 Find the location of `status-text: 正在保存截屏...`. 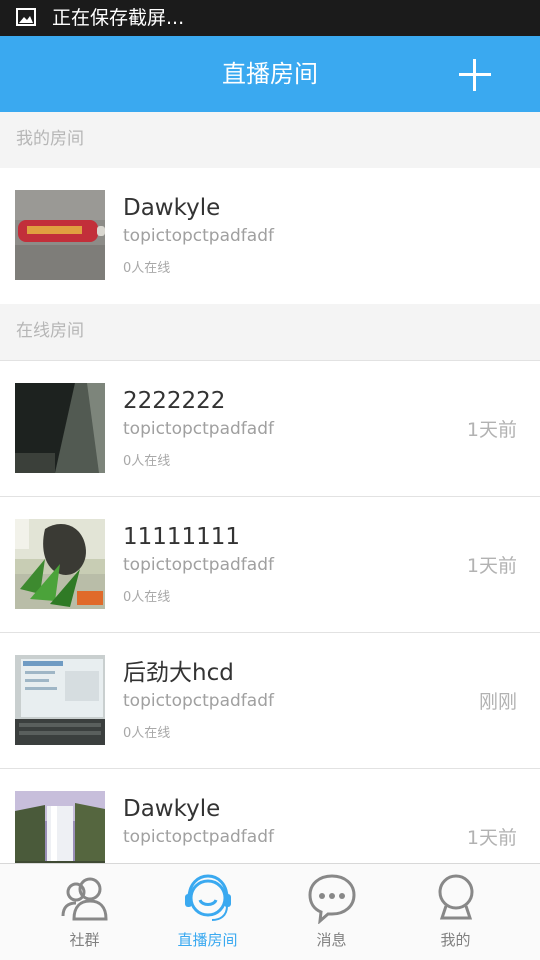

status-text: 正在保存截屏... is located at coordinates (118, 18).